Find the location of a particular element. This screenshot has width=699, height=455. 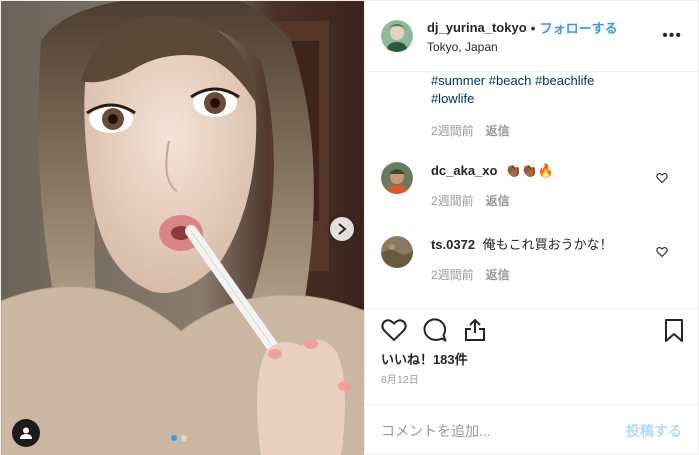

add-comment-bar: 投稿する is located at coordinates (531, 429).